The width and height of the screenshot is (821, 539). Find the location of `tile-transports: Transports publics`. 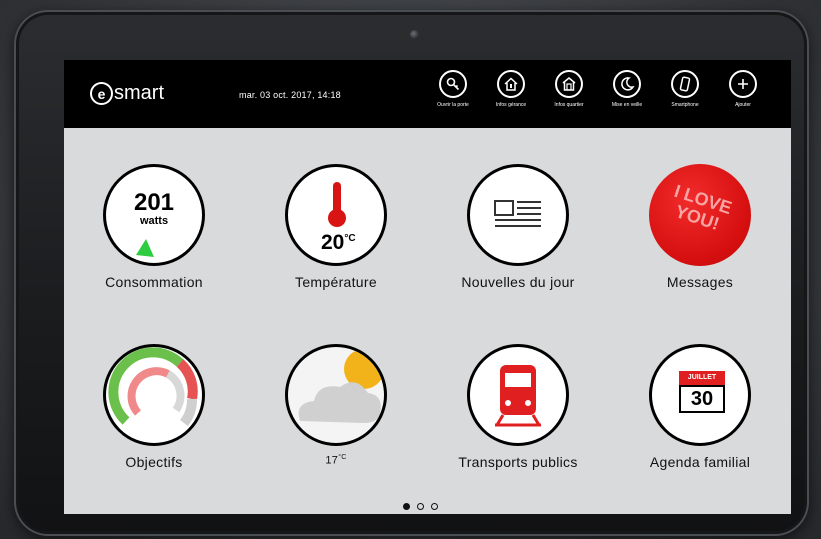

tile-transports: Transports publics is located at coordinates (518, 407).